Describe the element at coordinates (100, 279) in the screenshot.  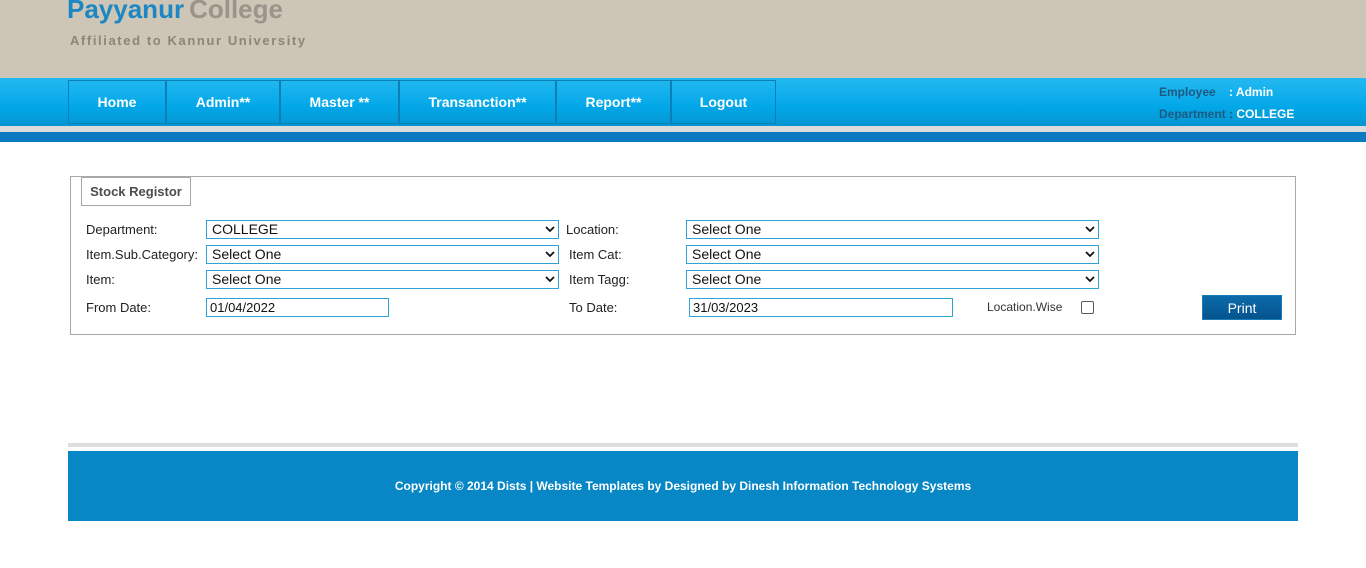
I see `item-field-label: Item:` at that location.